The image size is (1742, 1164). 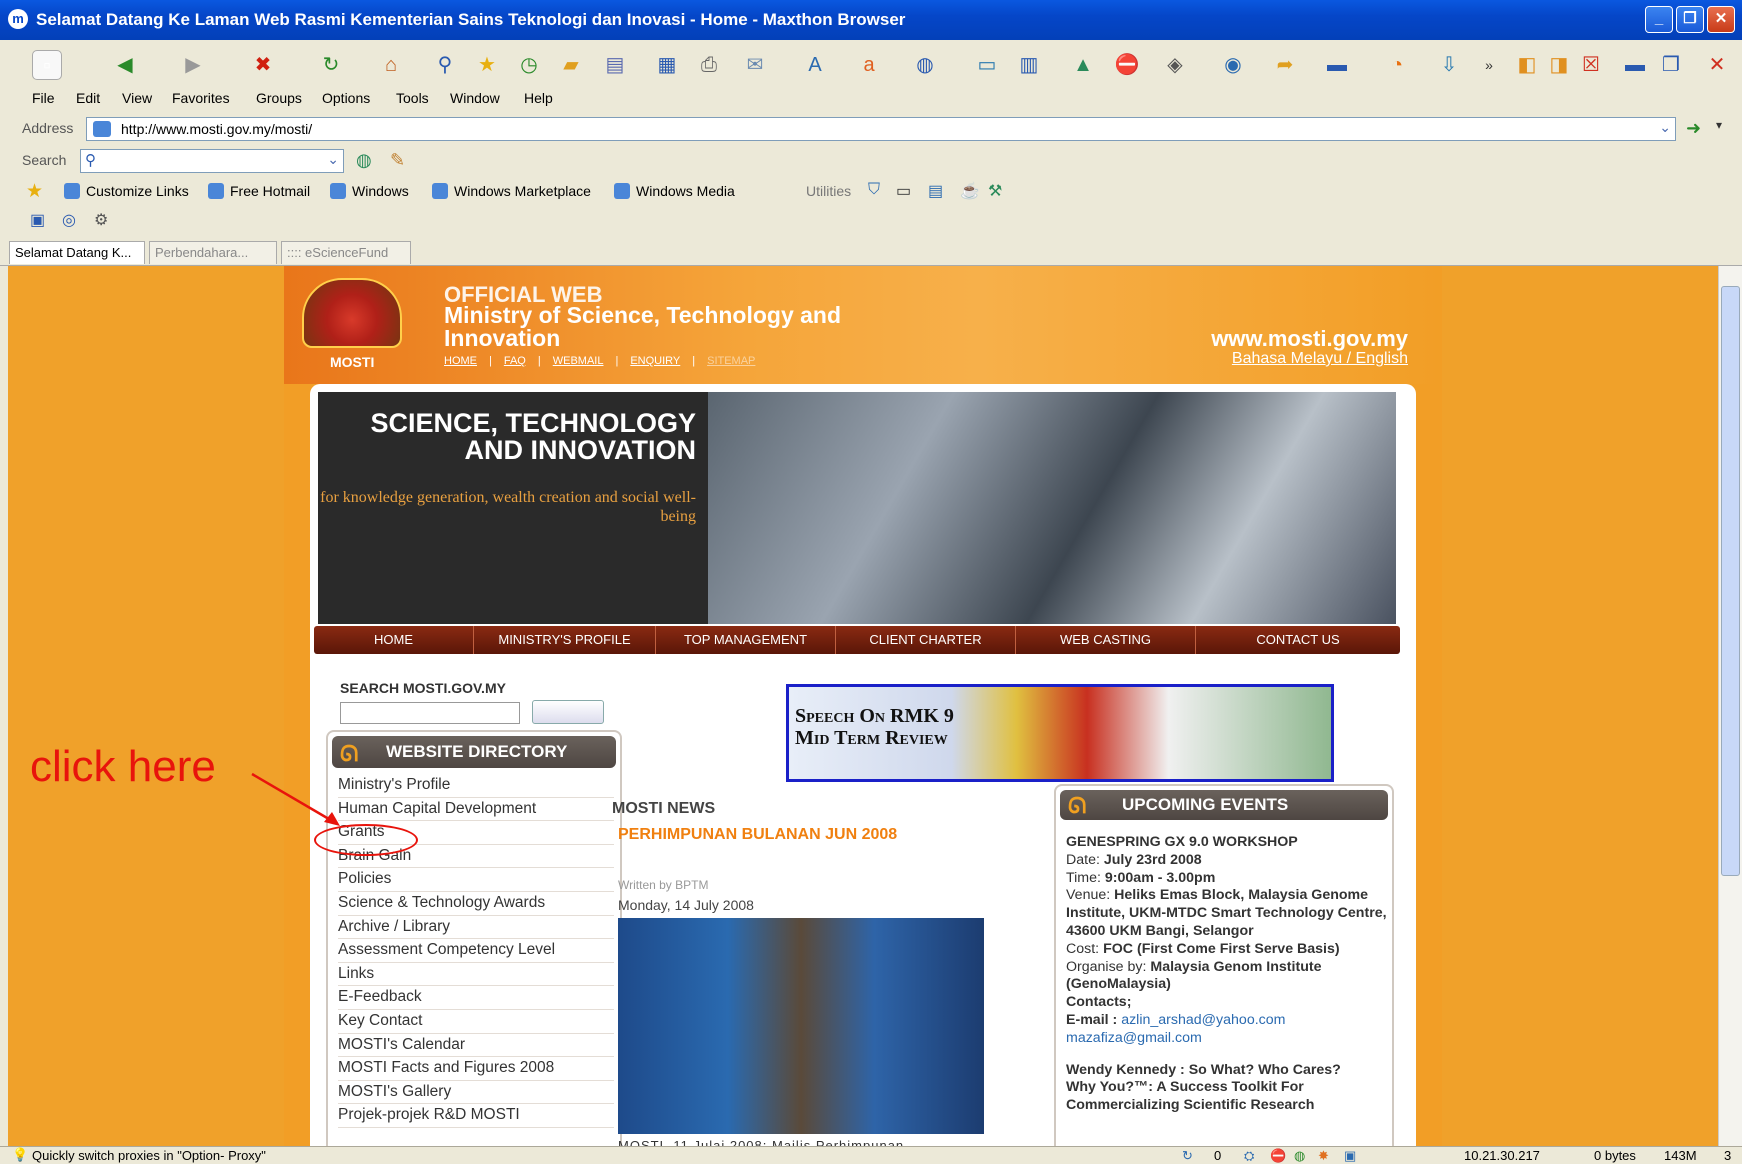 What do you see at coordinates (412, 98) in the screenshot?
I see `menu-tools: Tools` at bounding box center [412, 98].